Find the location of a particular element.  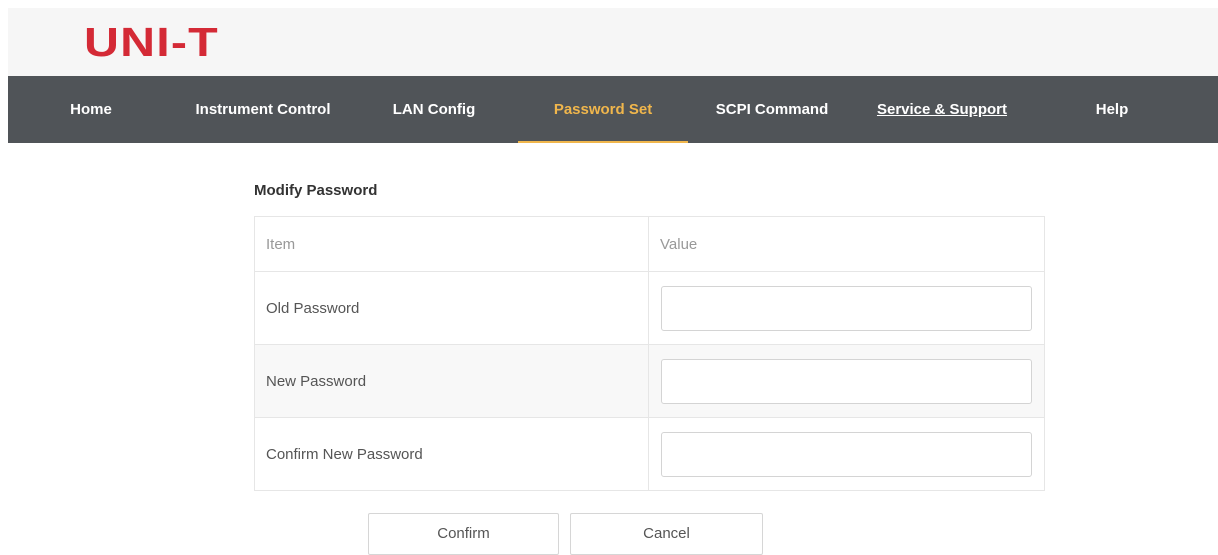

nav-item-lan-config: LAN Config is located at coordinates (434, 109).